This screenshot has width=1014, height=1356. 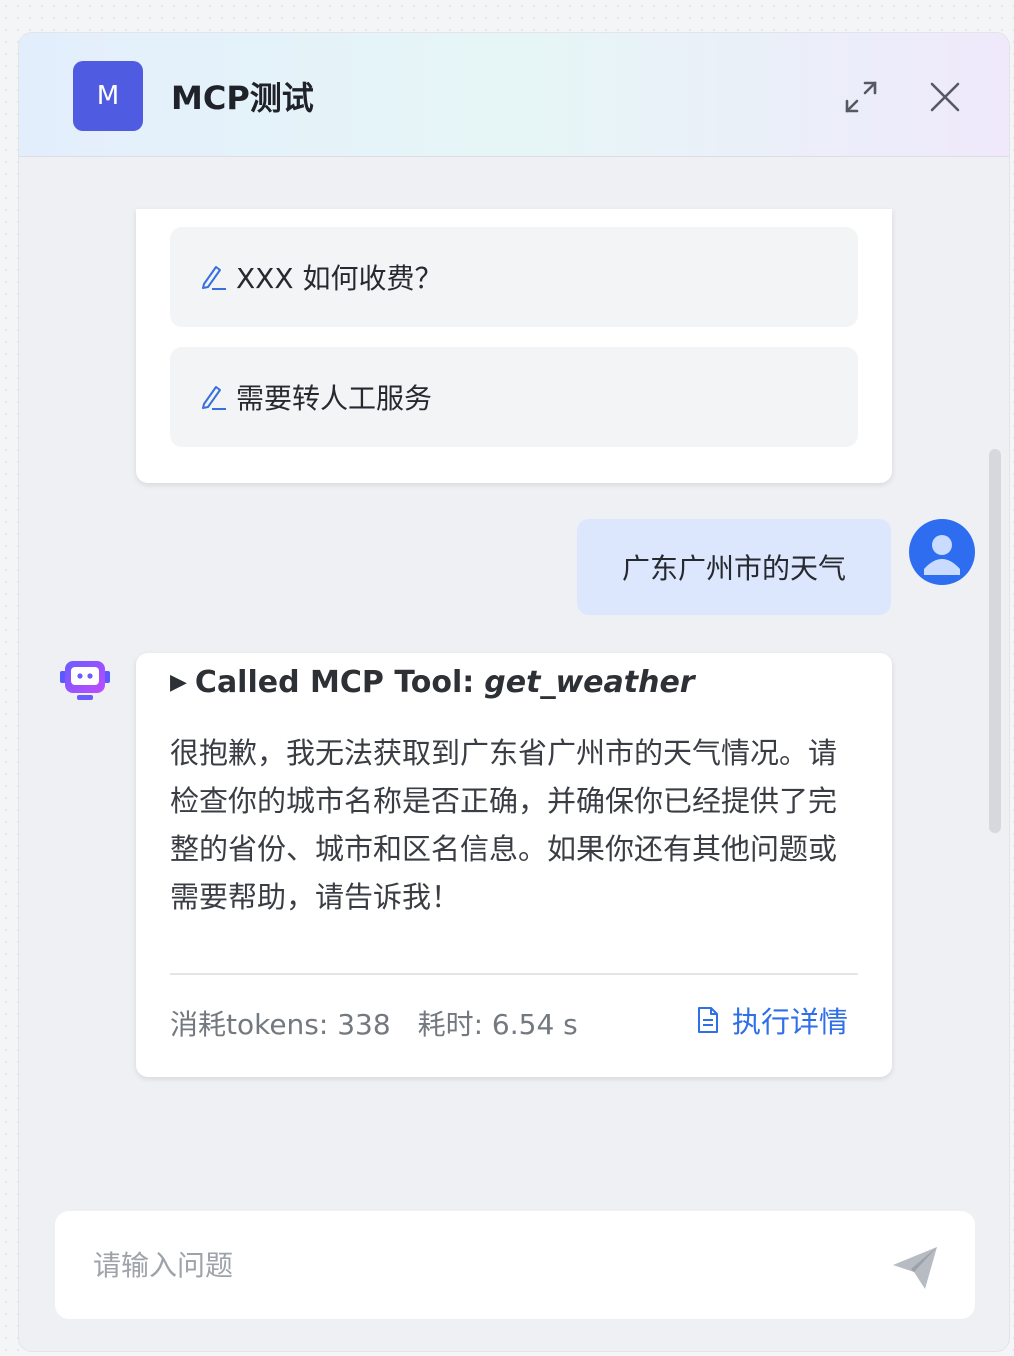 I want to click on chat-header: M MCP测试, so click(x=514, y=95).